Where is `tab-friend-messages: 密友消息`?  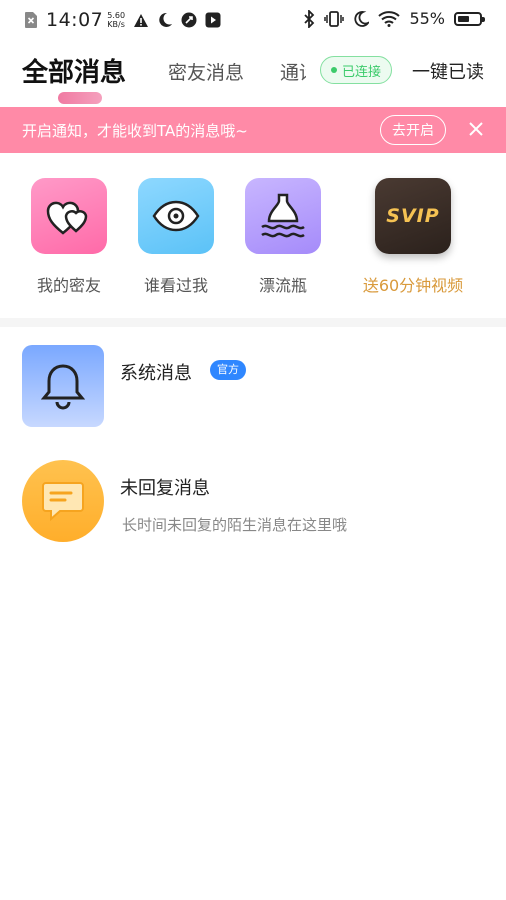
tab-friend-messages: 密友消息 is located at coordinates (206, 71).